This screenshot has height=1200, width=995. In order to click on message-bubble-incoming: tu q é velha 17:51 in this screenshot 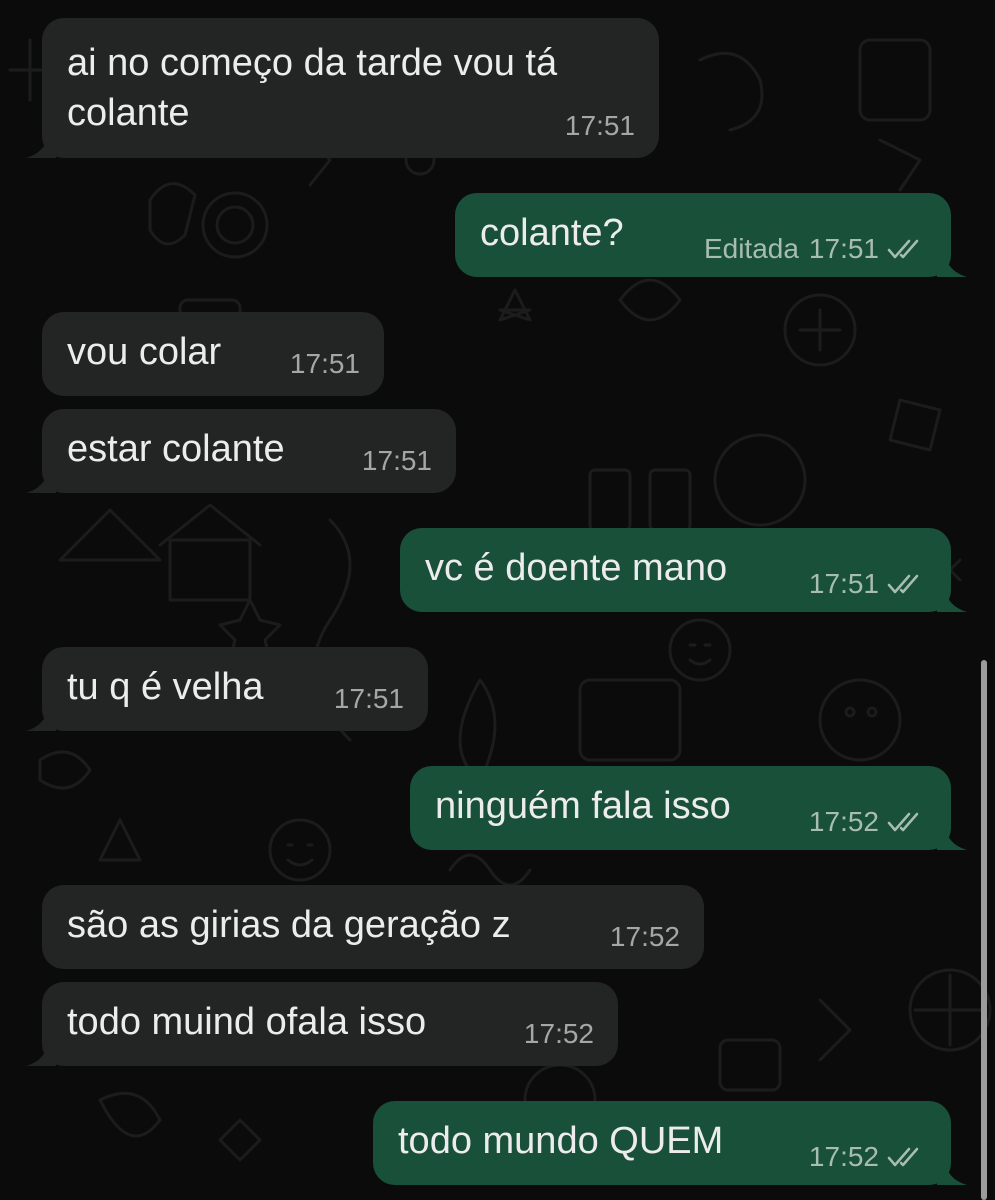, I will do `click(227, 689)`.